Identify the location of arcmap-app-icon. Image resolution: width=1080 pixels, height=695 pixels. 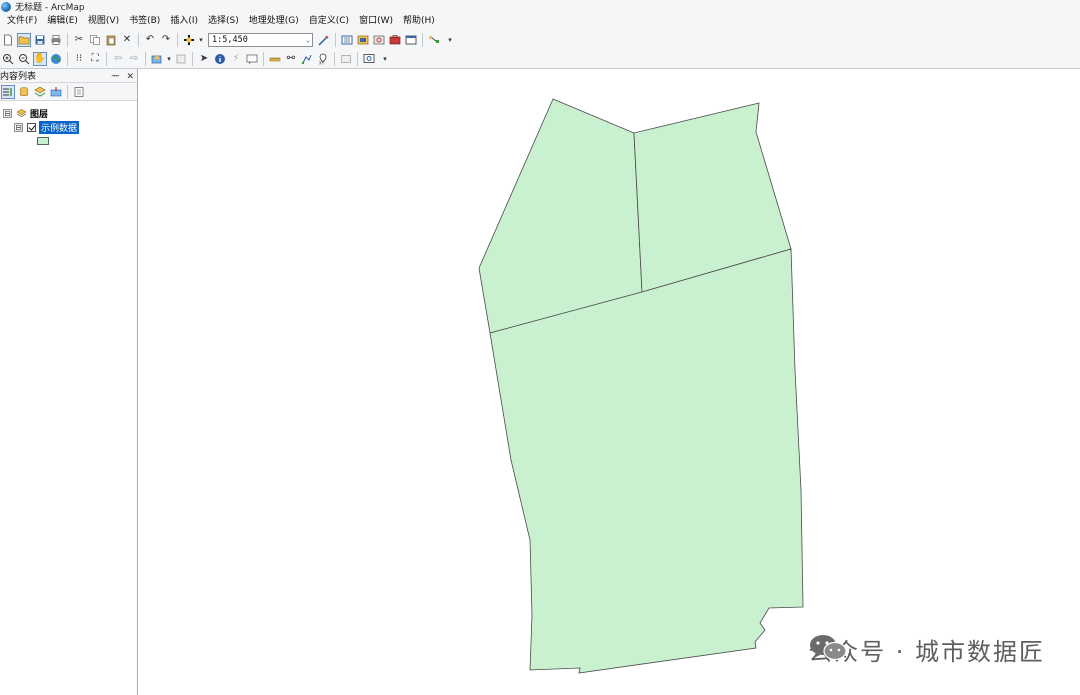
(6, 6).